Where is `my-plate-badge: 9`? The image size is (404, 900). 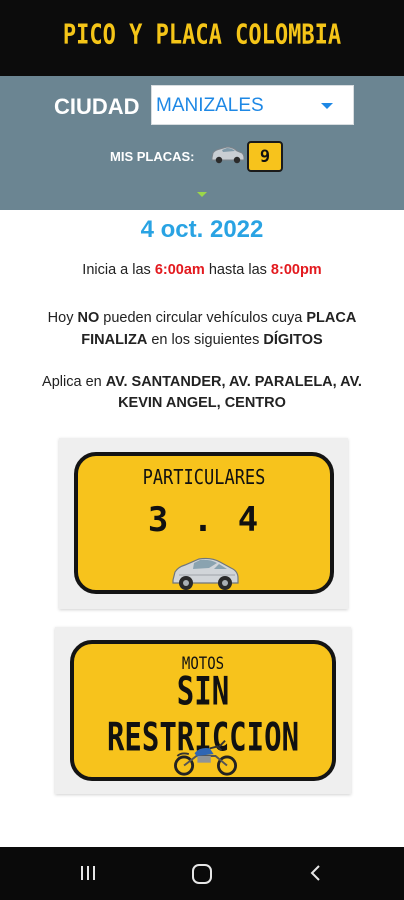 my-plate-badge: 9 is located at coordinates (265, 156).